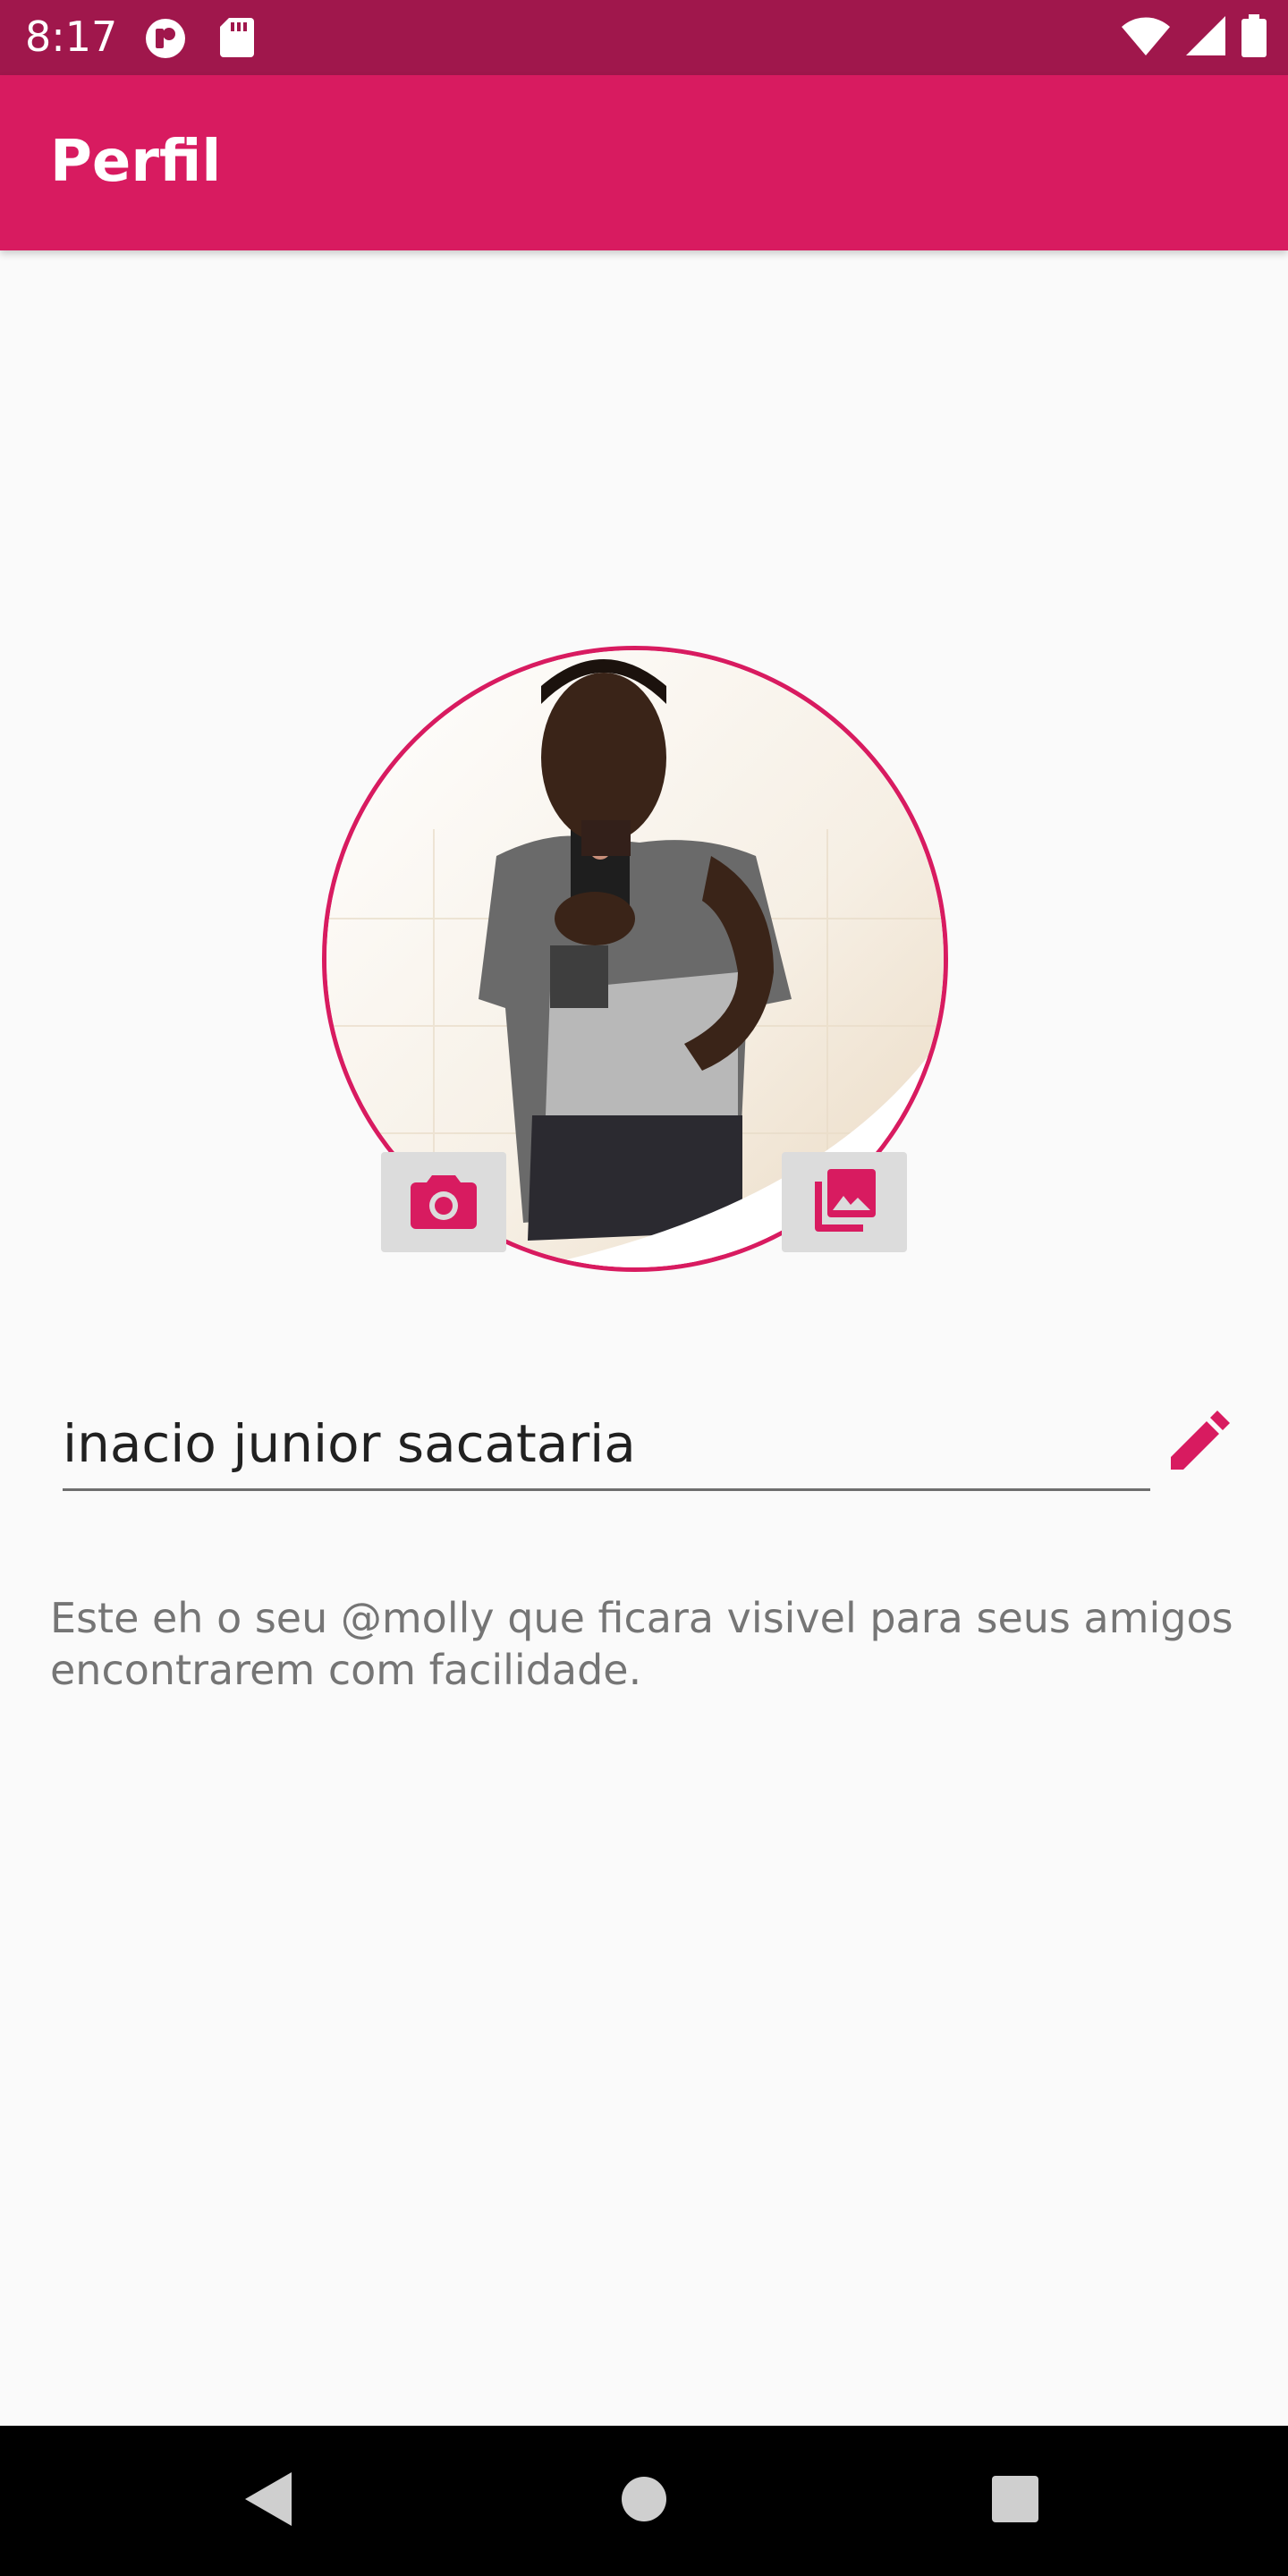 The width and height of the screenshot is (1288, 2576). Describe the element at coordinates (1254, 38) in the screenshot. I see `battery-icon` at that location.